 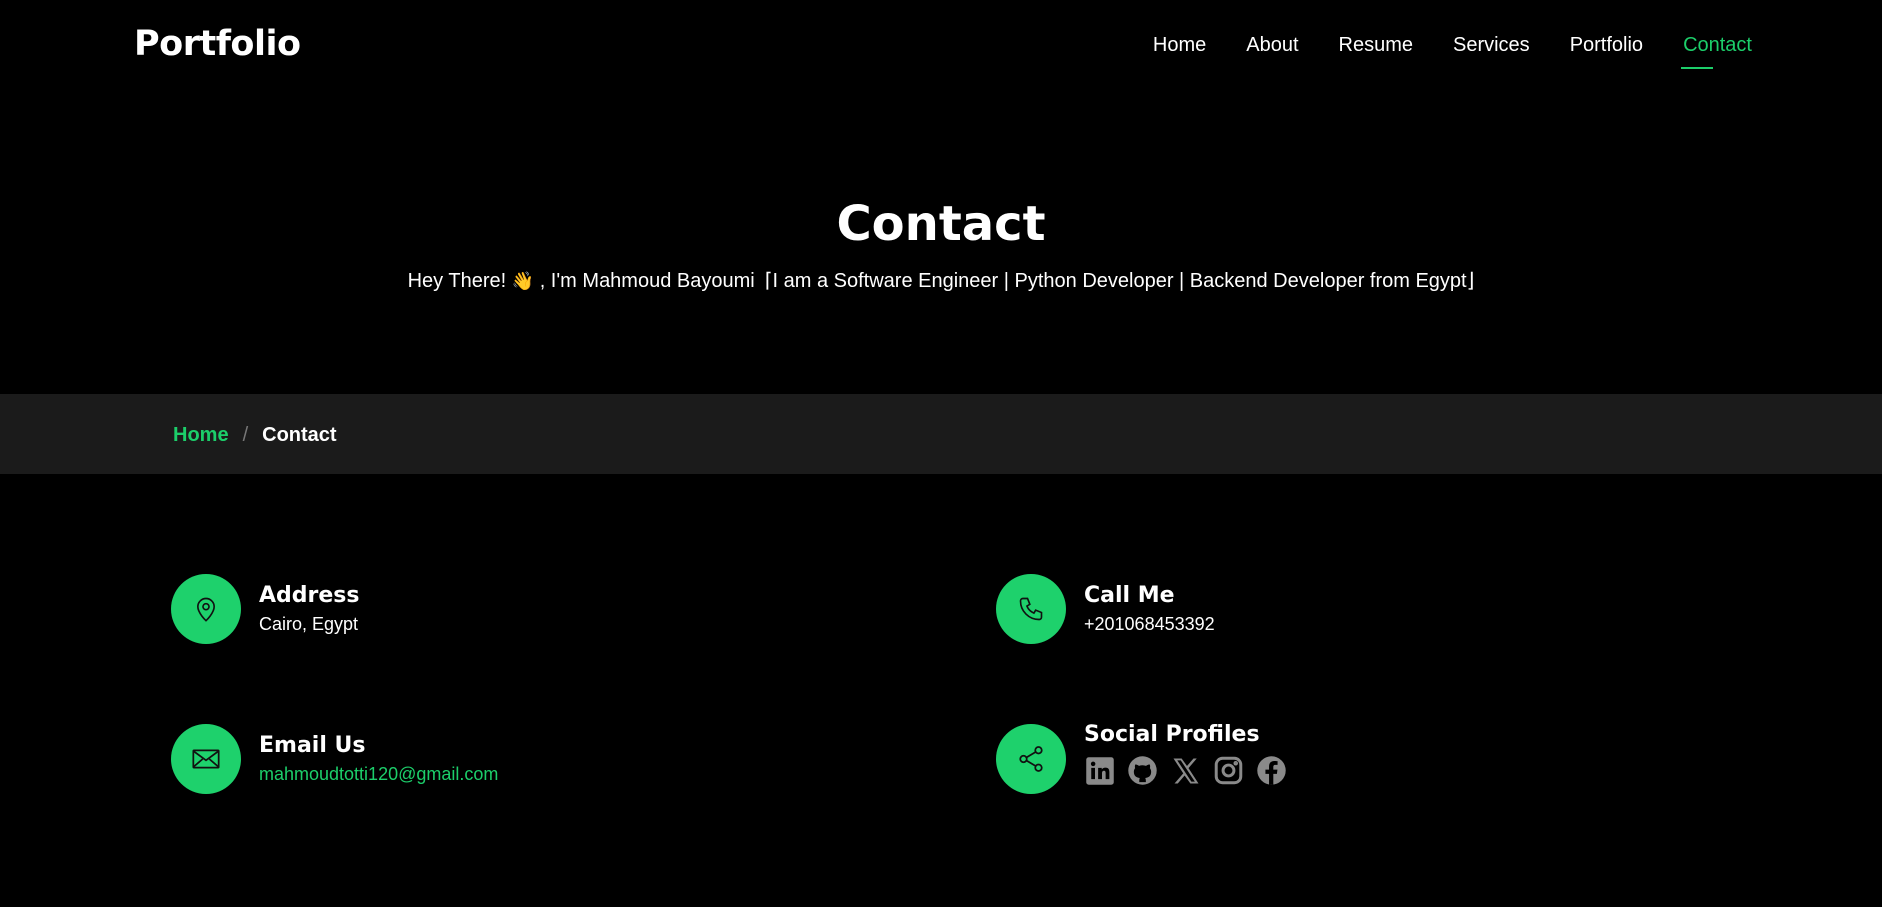 I want to click on page-title: Contact, so click(x=941, y=224).